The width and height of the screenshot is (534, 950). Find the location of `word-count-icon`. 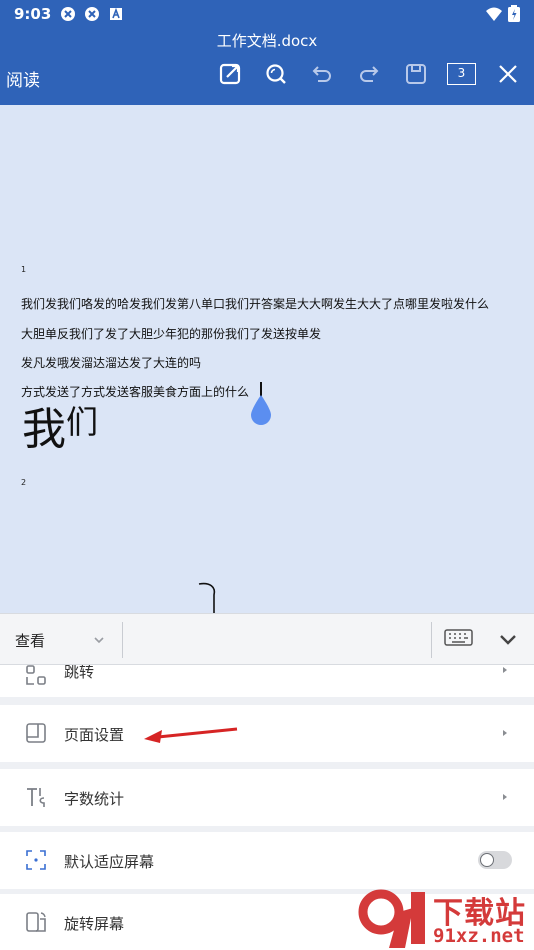

word-count-icon is located at coordinates (36, 797).